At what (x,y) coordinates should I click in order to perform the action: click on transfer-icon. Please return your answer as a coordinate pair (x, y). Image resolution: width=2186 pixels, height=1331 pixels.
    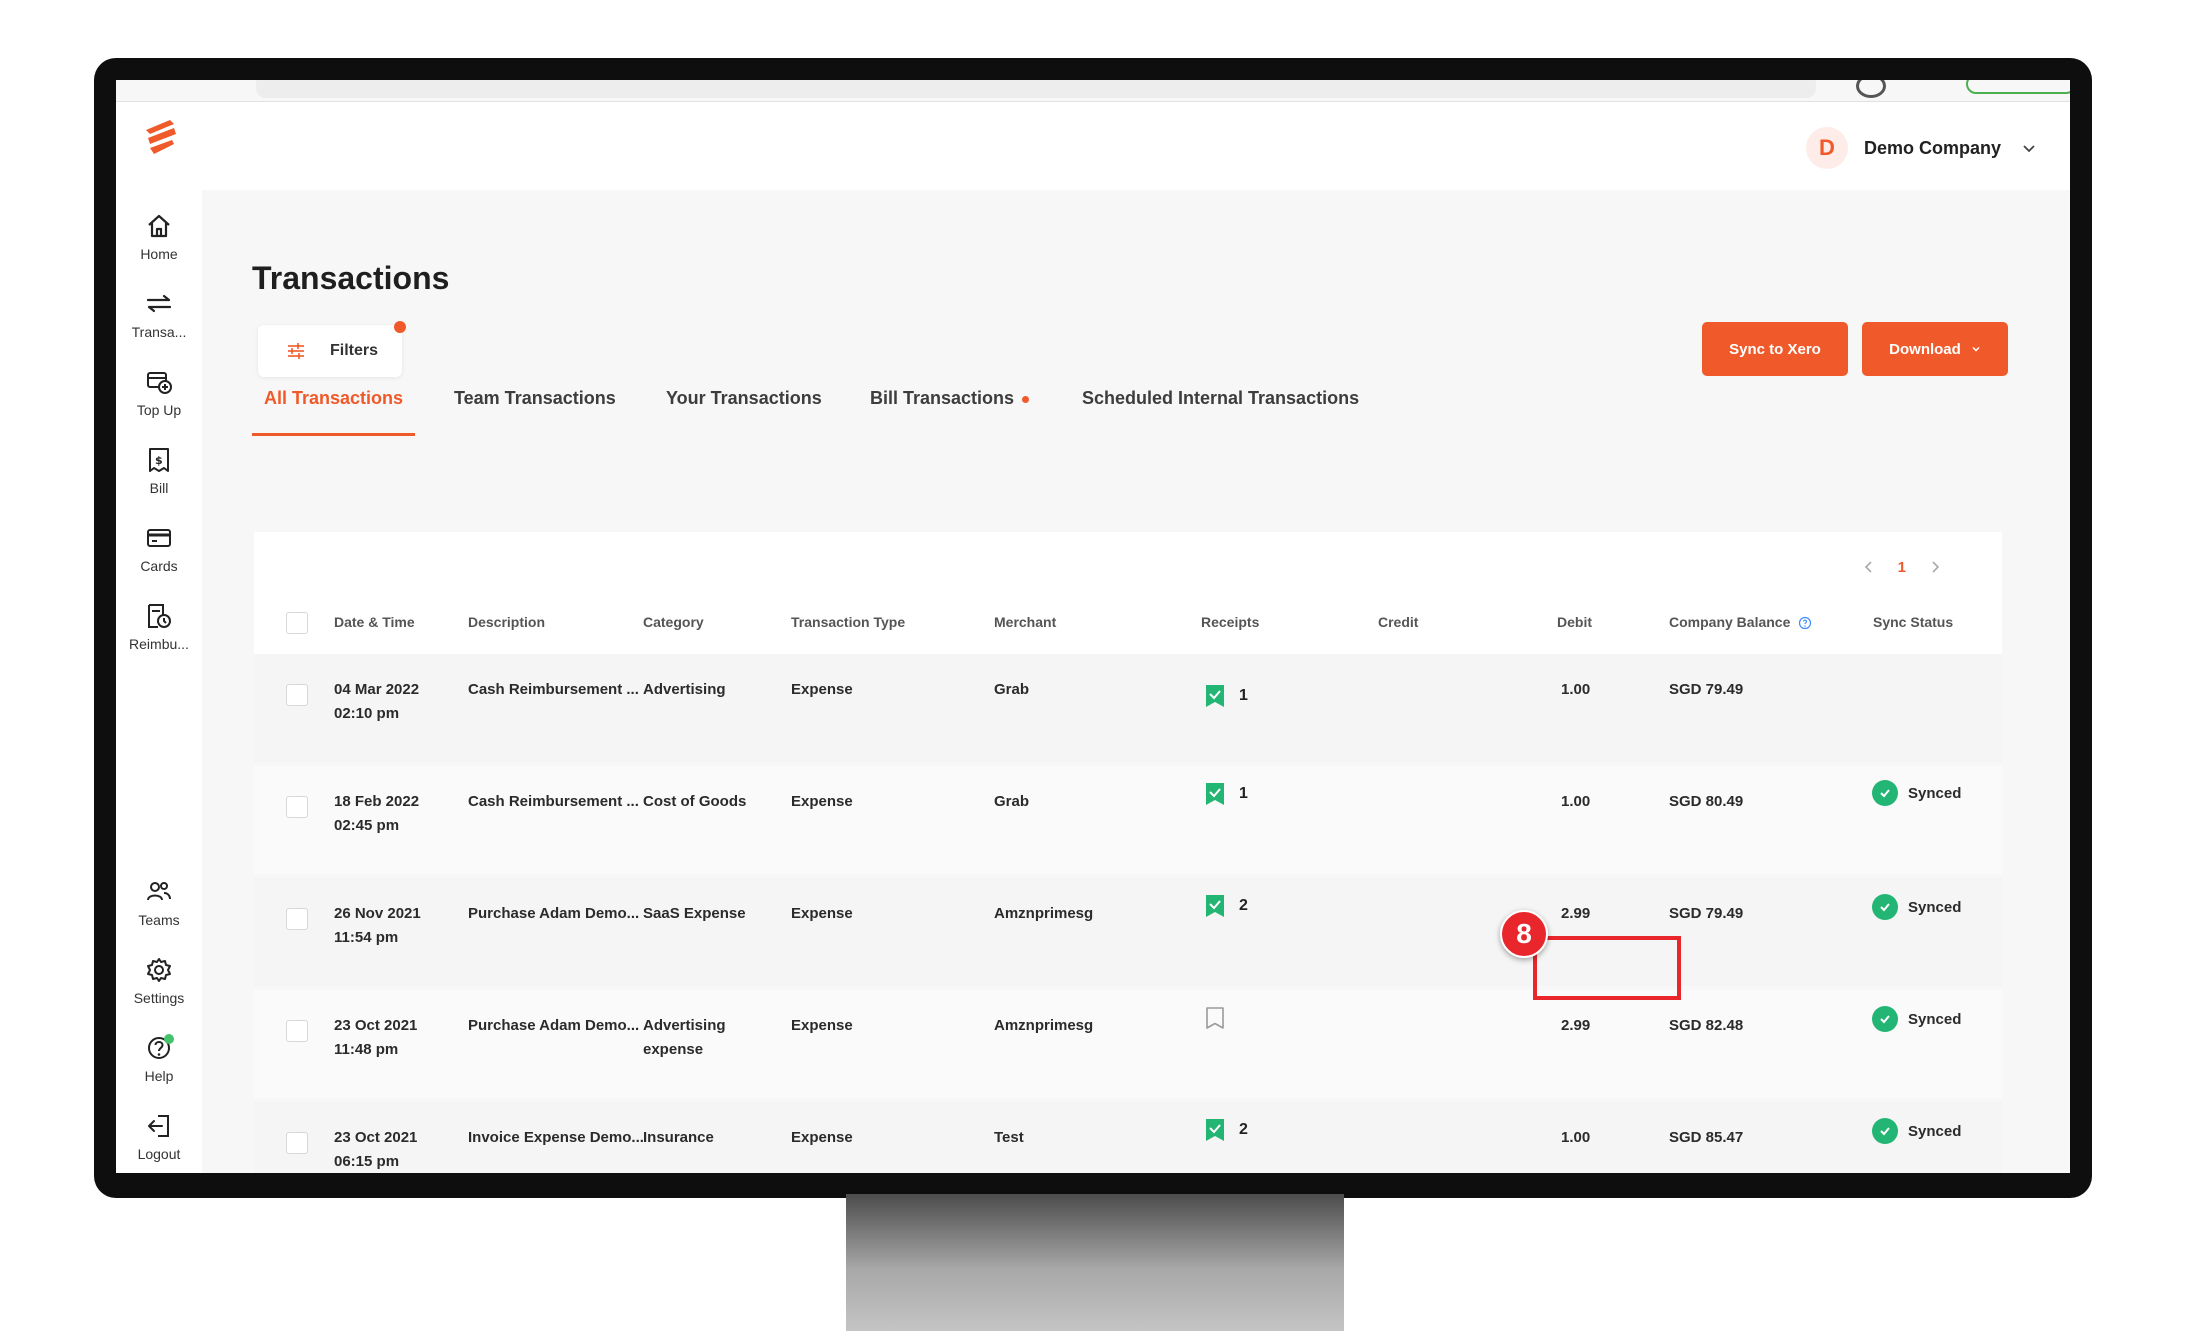
    Looking at the image, I should click on (159, 303).